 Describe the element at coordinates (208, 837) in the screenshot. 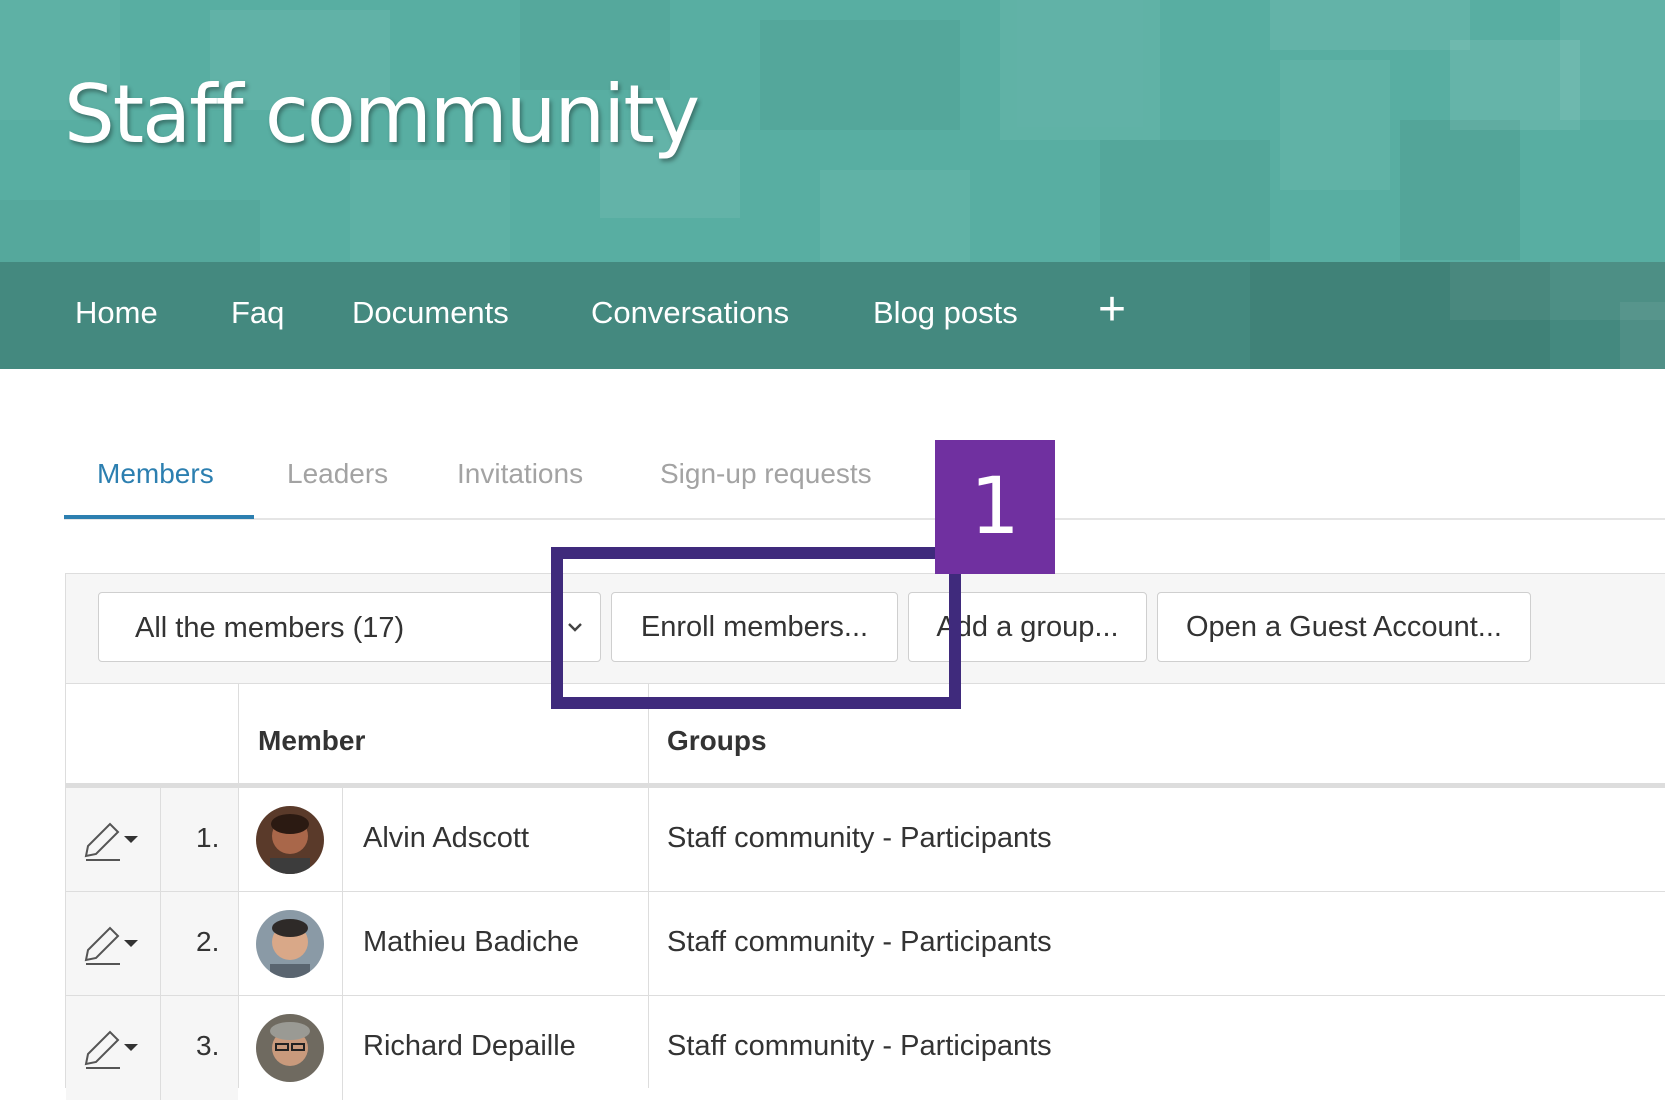

I see `row-number: 1.` at that location.